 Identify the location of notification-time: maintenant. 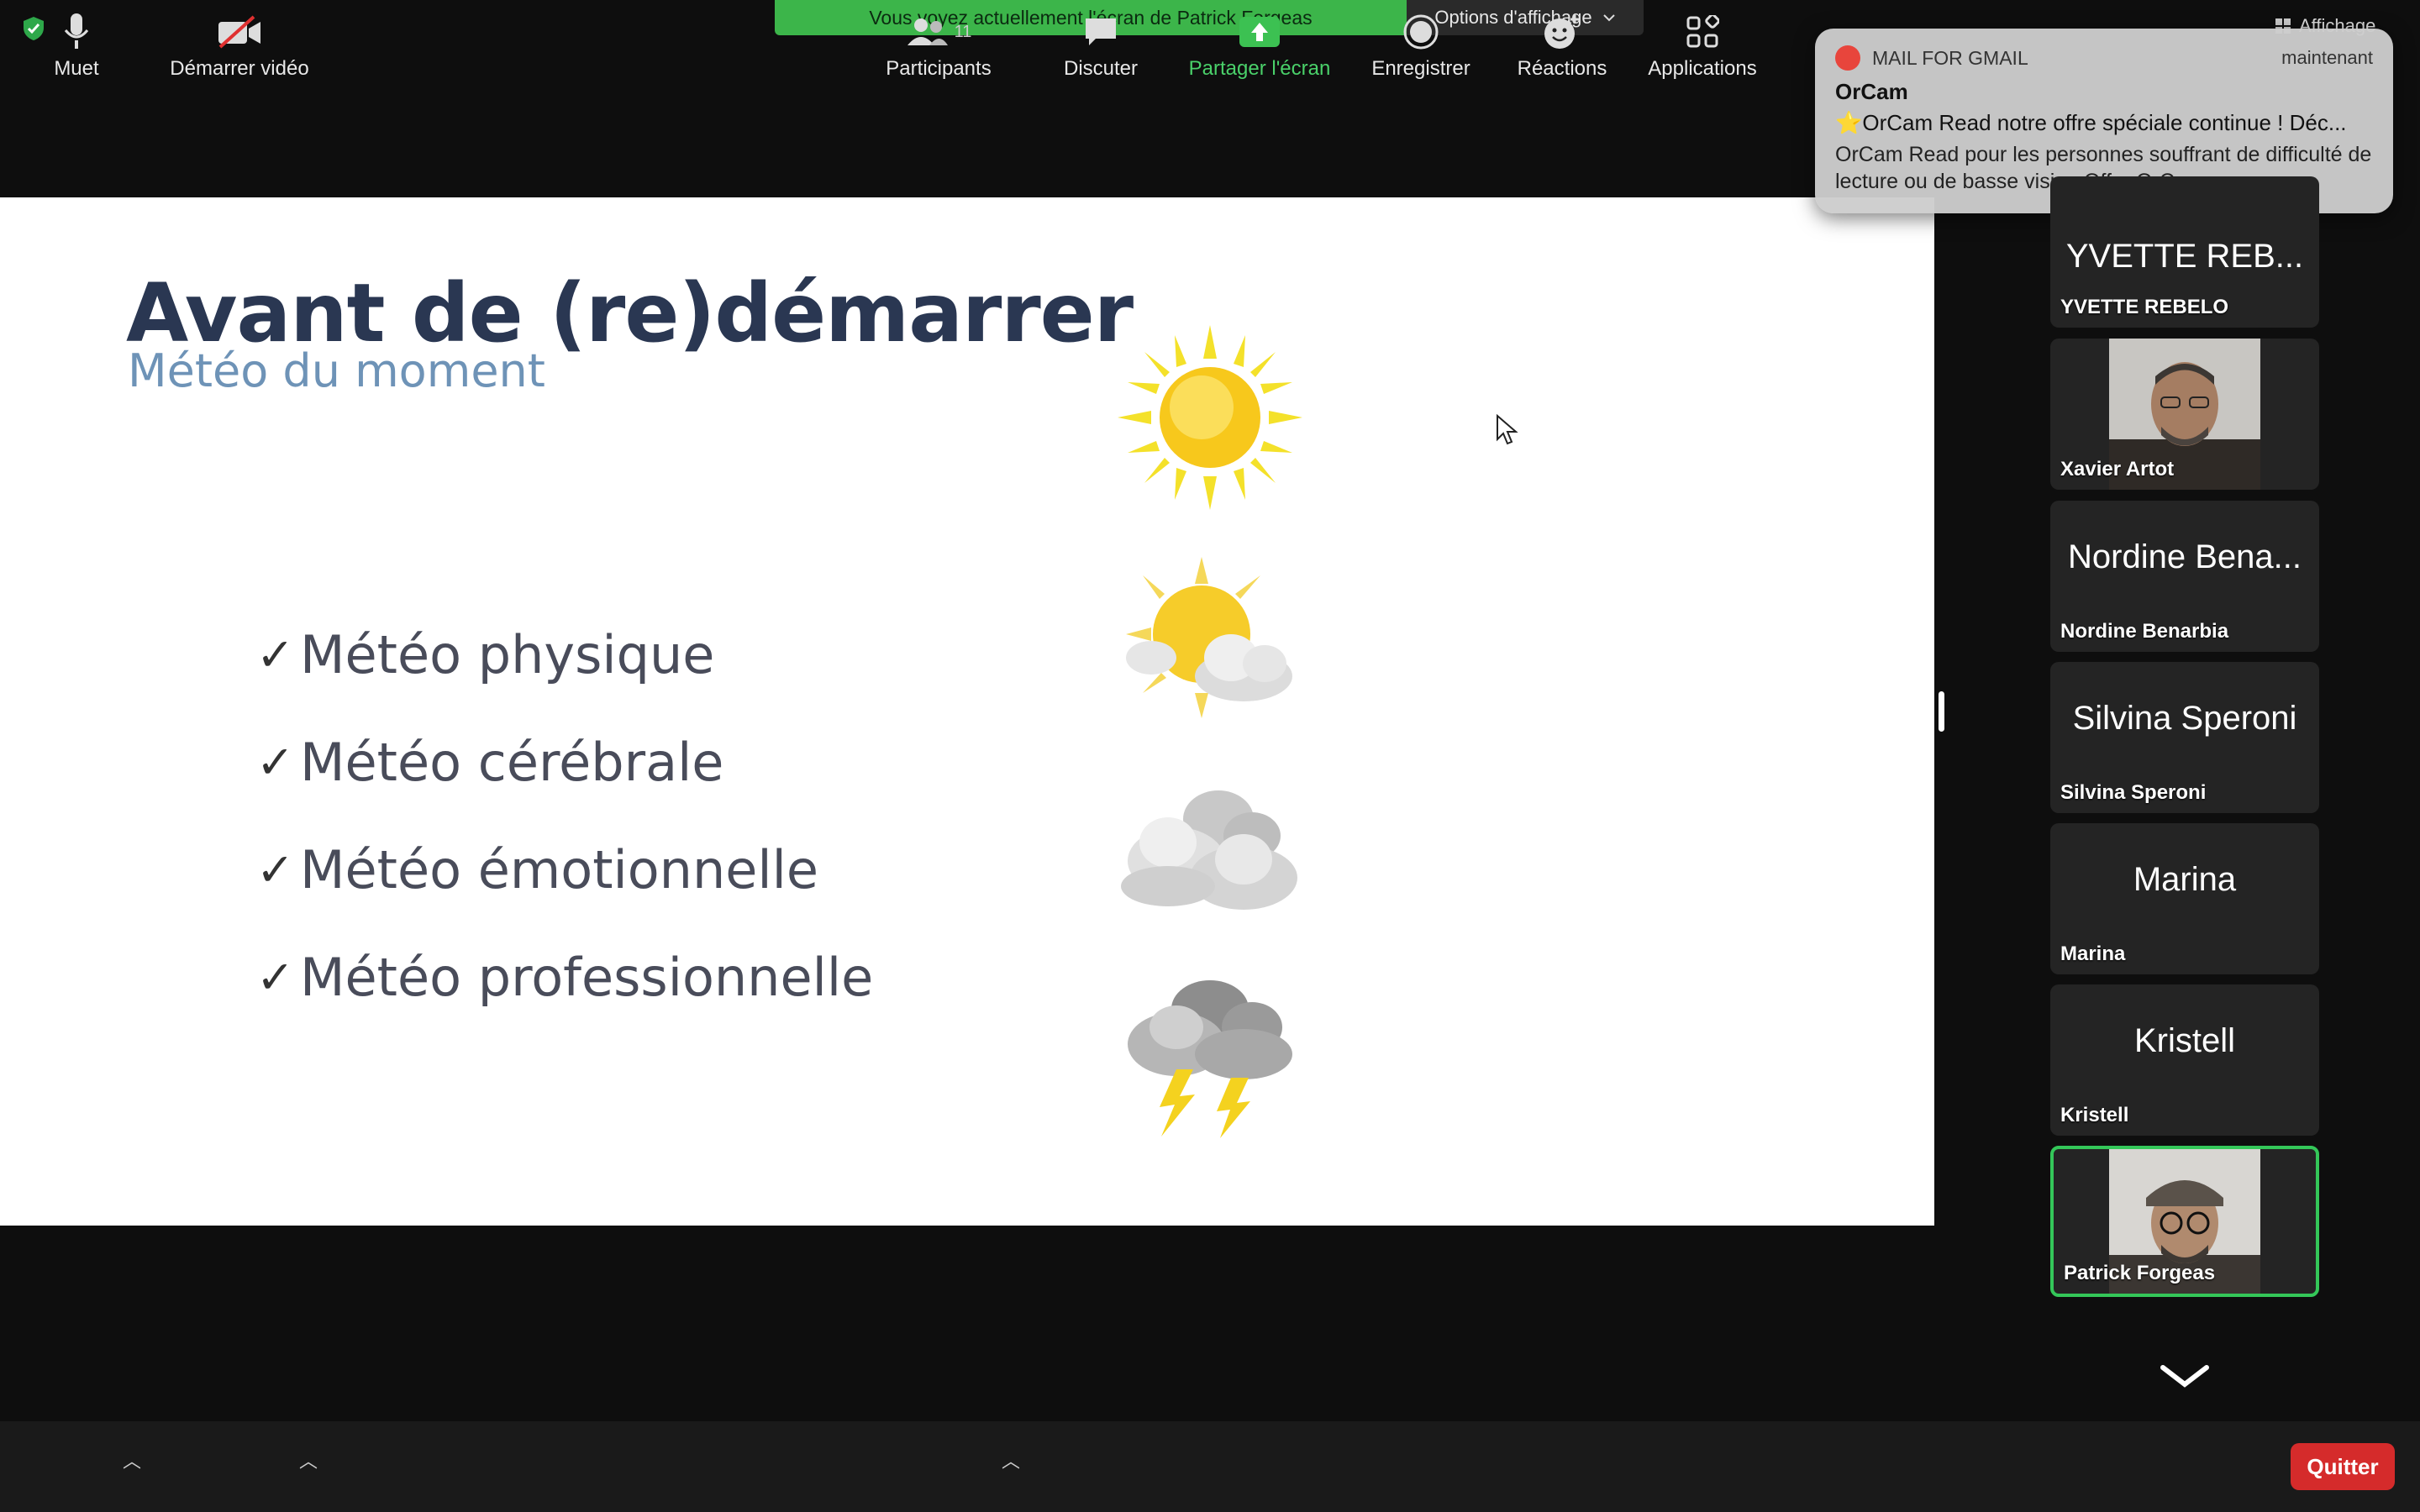
(2327, 57).